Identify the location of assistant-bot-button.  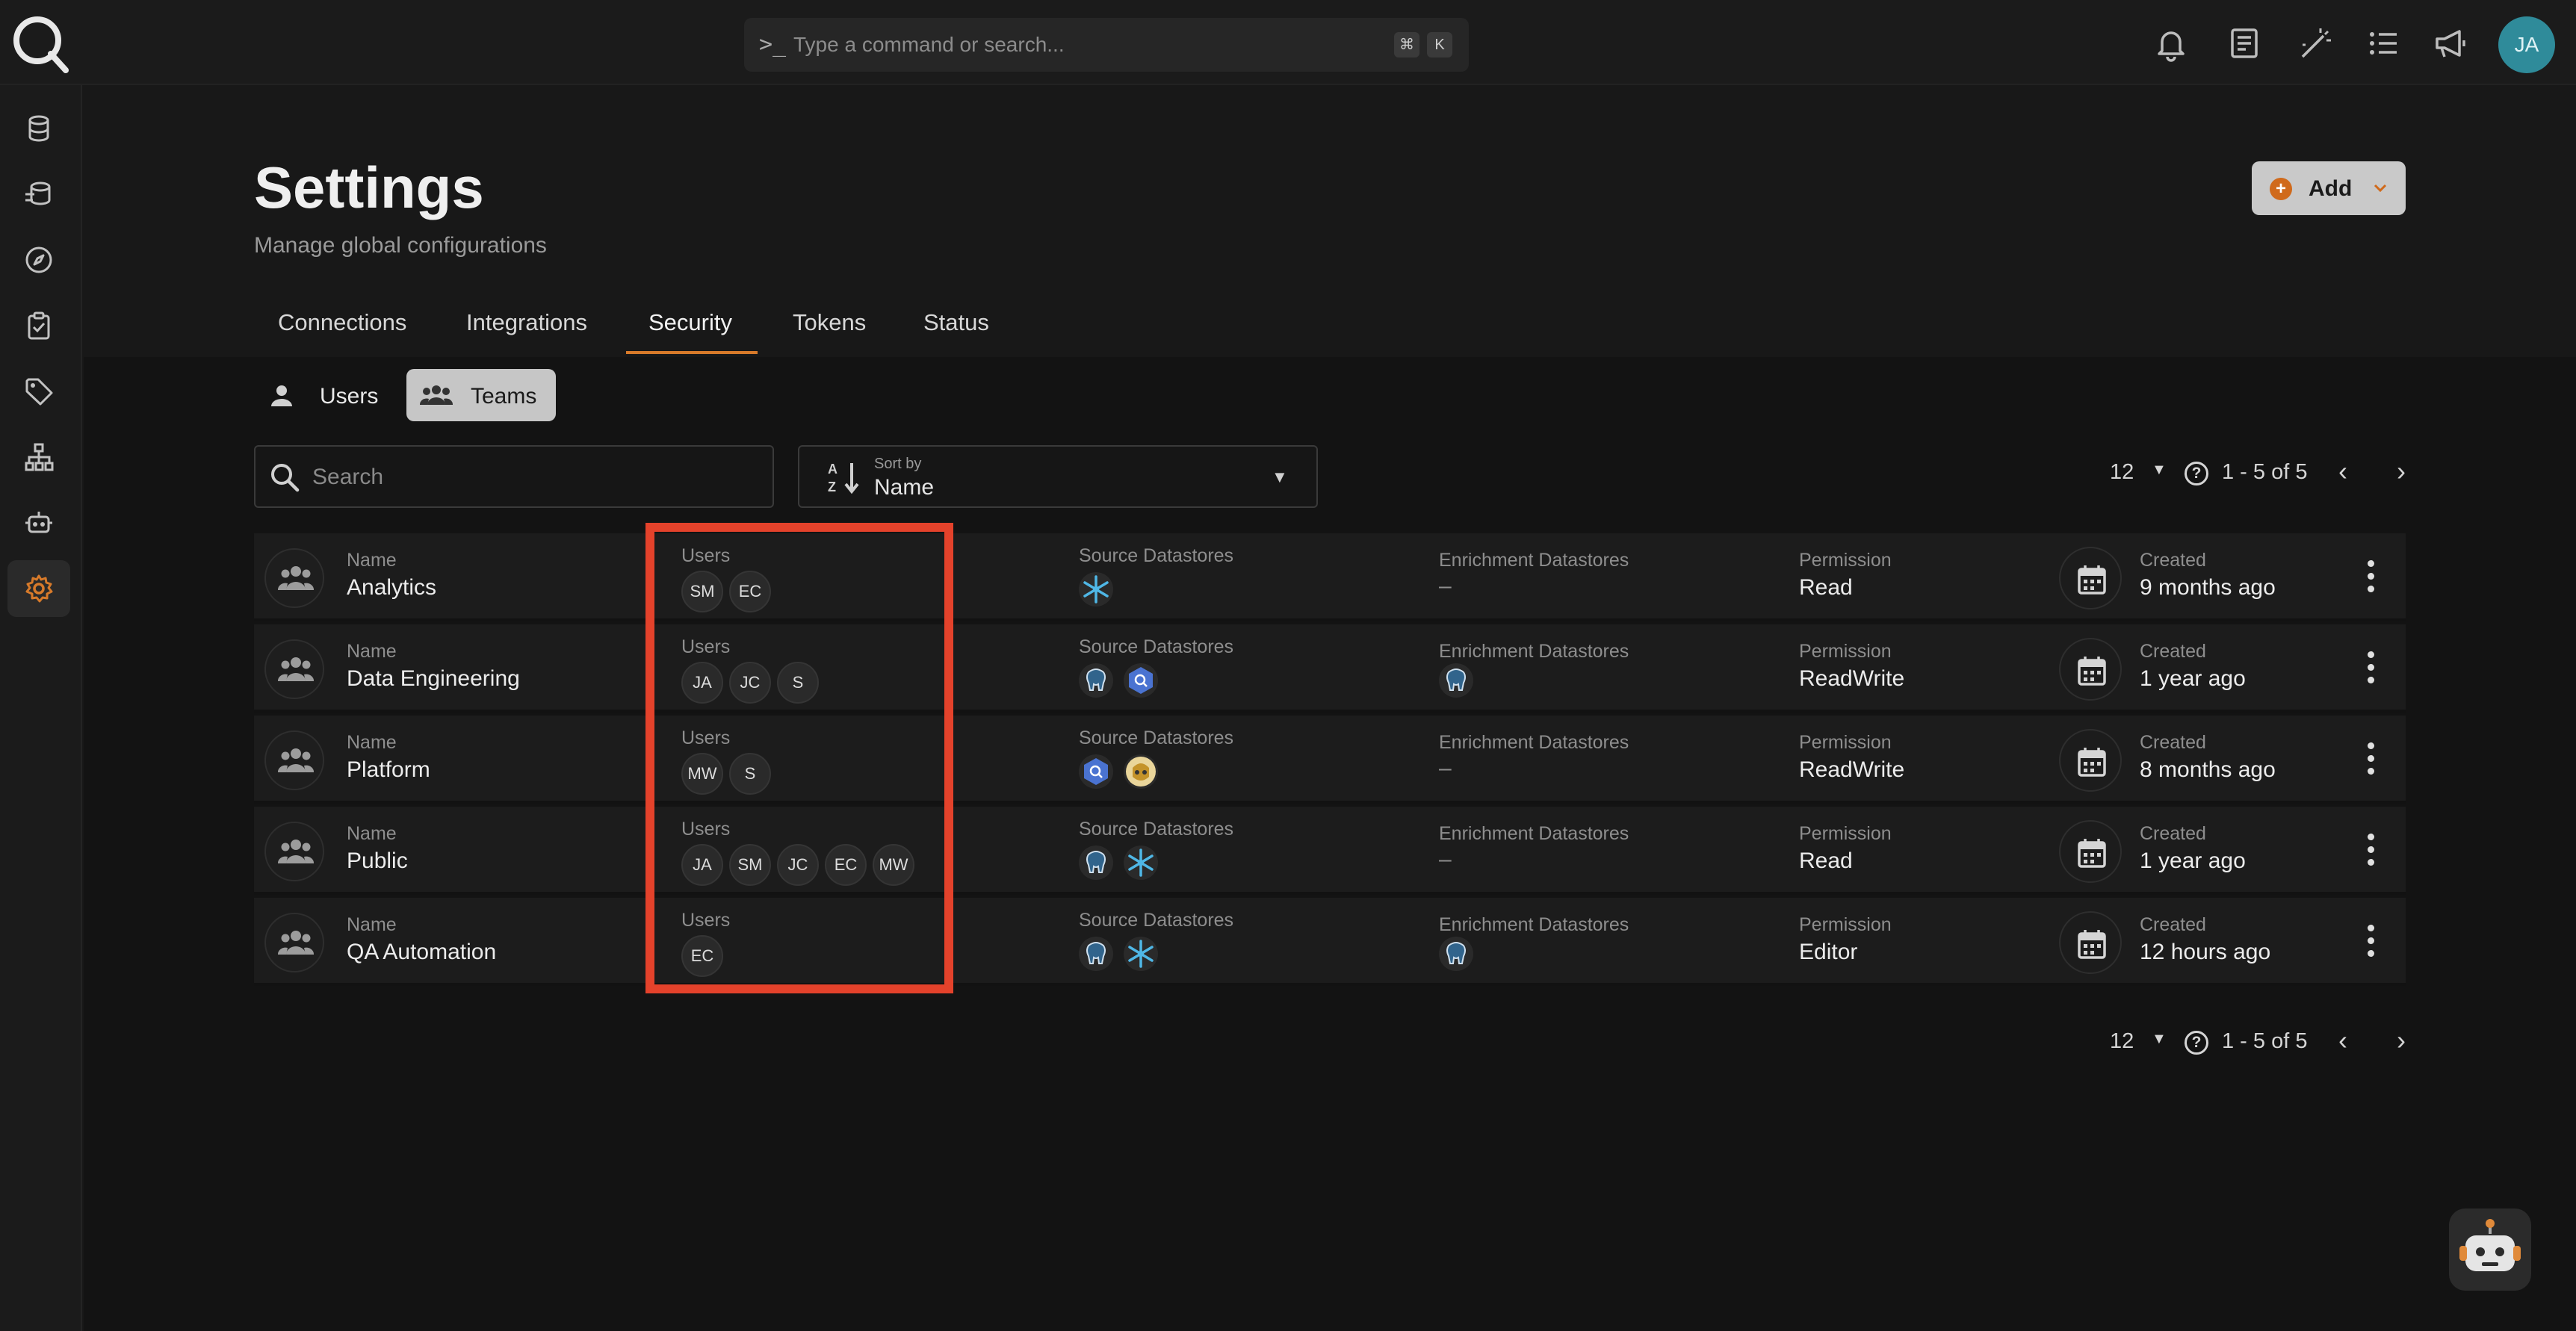
(2490, 1250).